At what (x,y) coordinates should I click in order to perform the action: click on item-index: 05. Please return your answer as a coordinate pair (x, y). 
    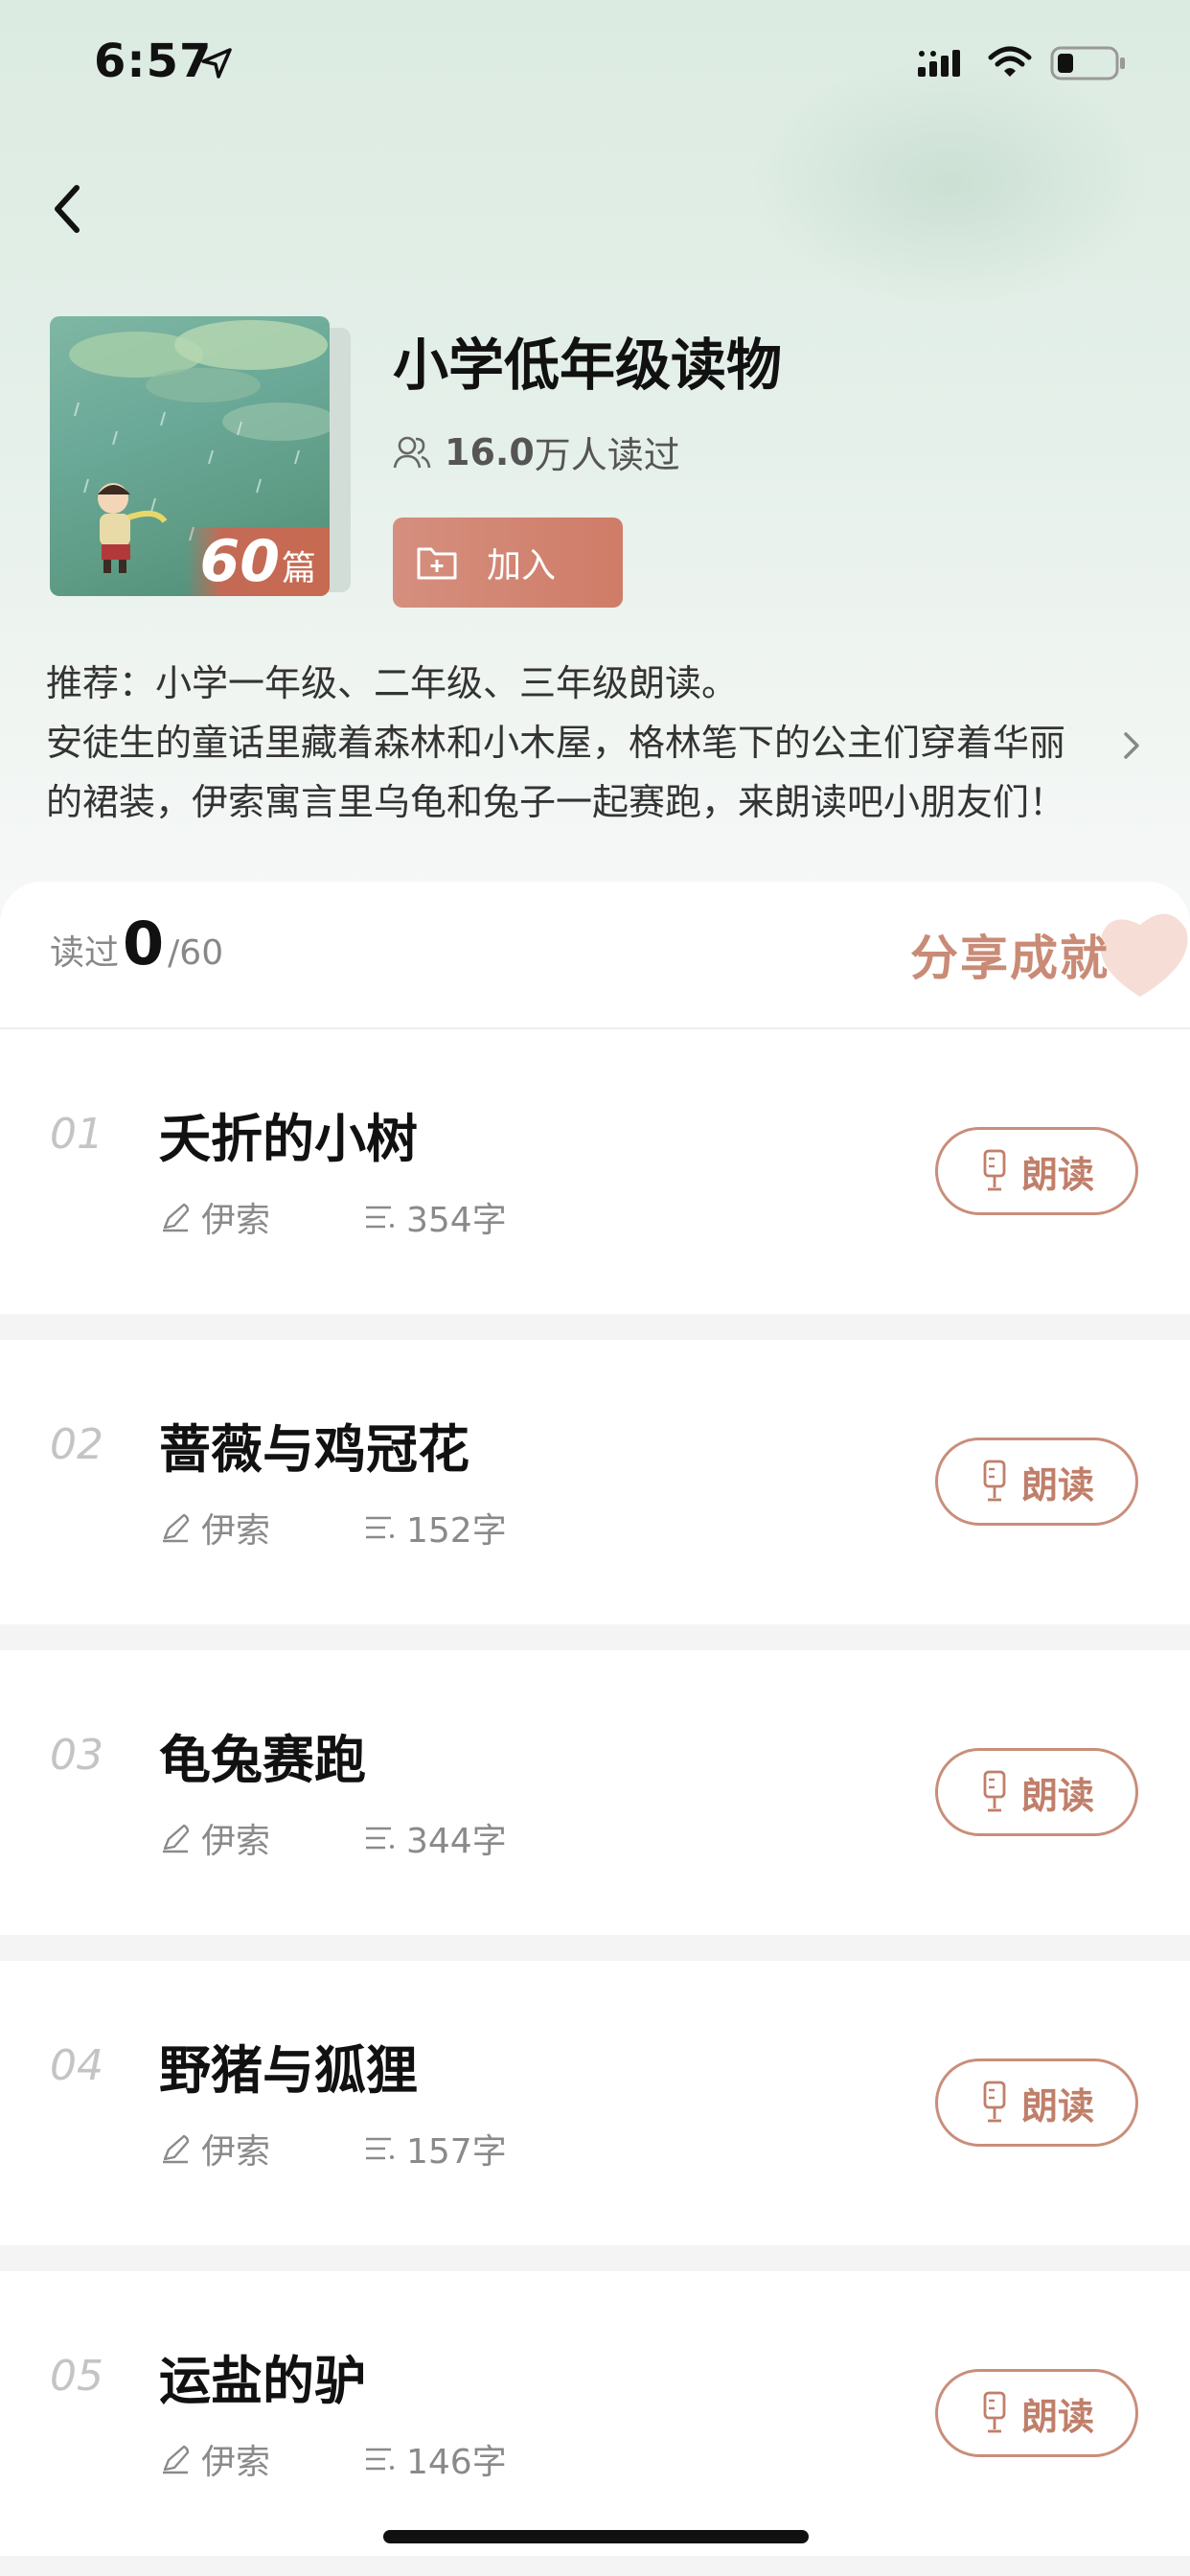
    Looking at the image, I should click on (76, 2376).